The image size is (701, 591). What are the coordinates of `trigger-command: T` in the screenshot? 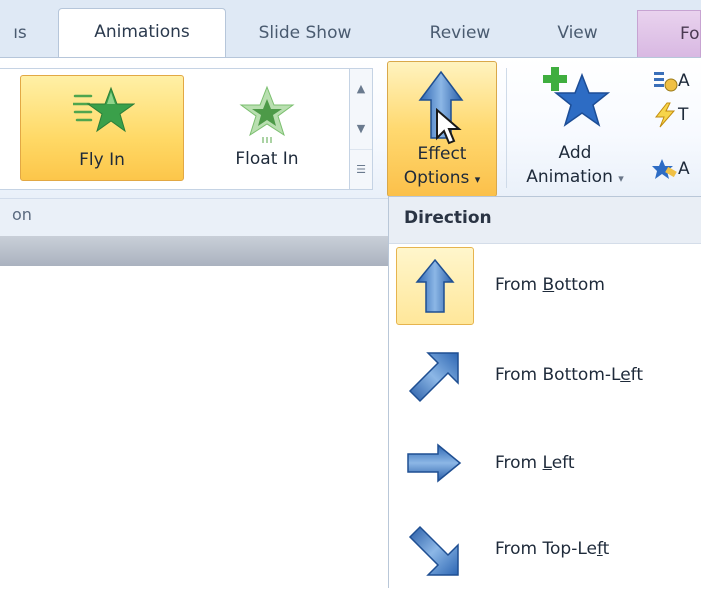 It's located at (670, 115).